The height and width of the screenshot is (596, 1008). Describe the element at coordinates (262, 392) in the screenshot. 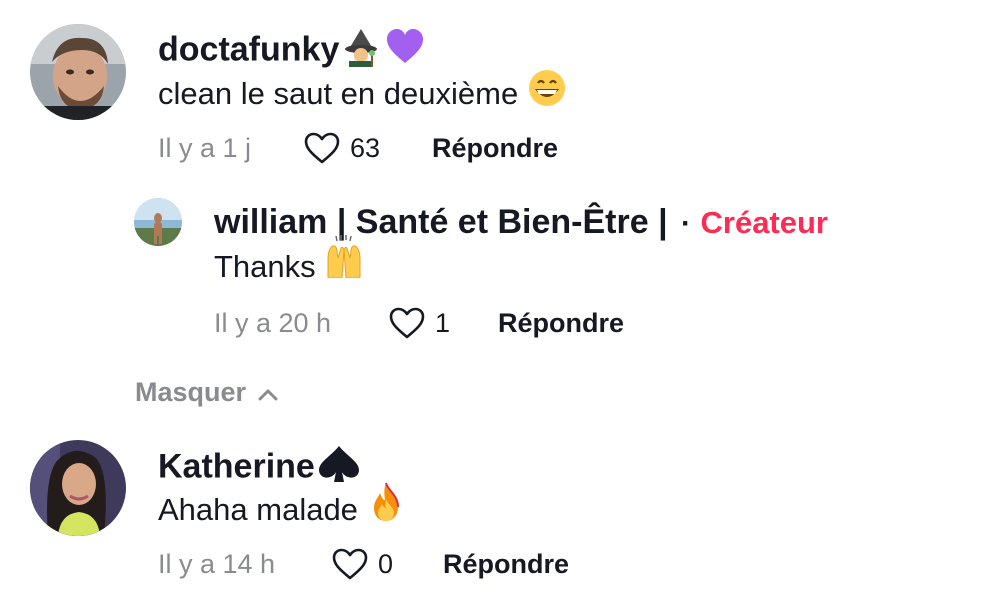

I see `chevron-up-icon` at that location.